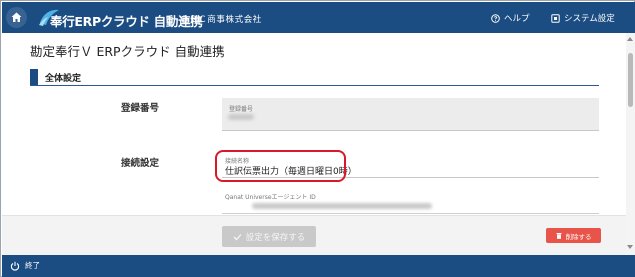 This screenshot has width=635, height=277. I want to click on bottom-footer: 終了, so click(318, 266).